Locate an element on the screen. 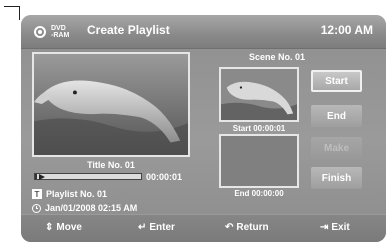 The height and width of the screenshot is (244, 390). disc-badge: DVD -RAM is located at coordinates (51, 32).